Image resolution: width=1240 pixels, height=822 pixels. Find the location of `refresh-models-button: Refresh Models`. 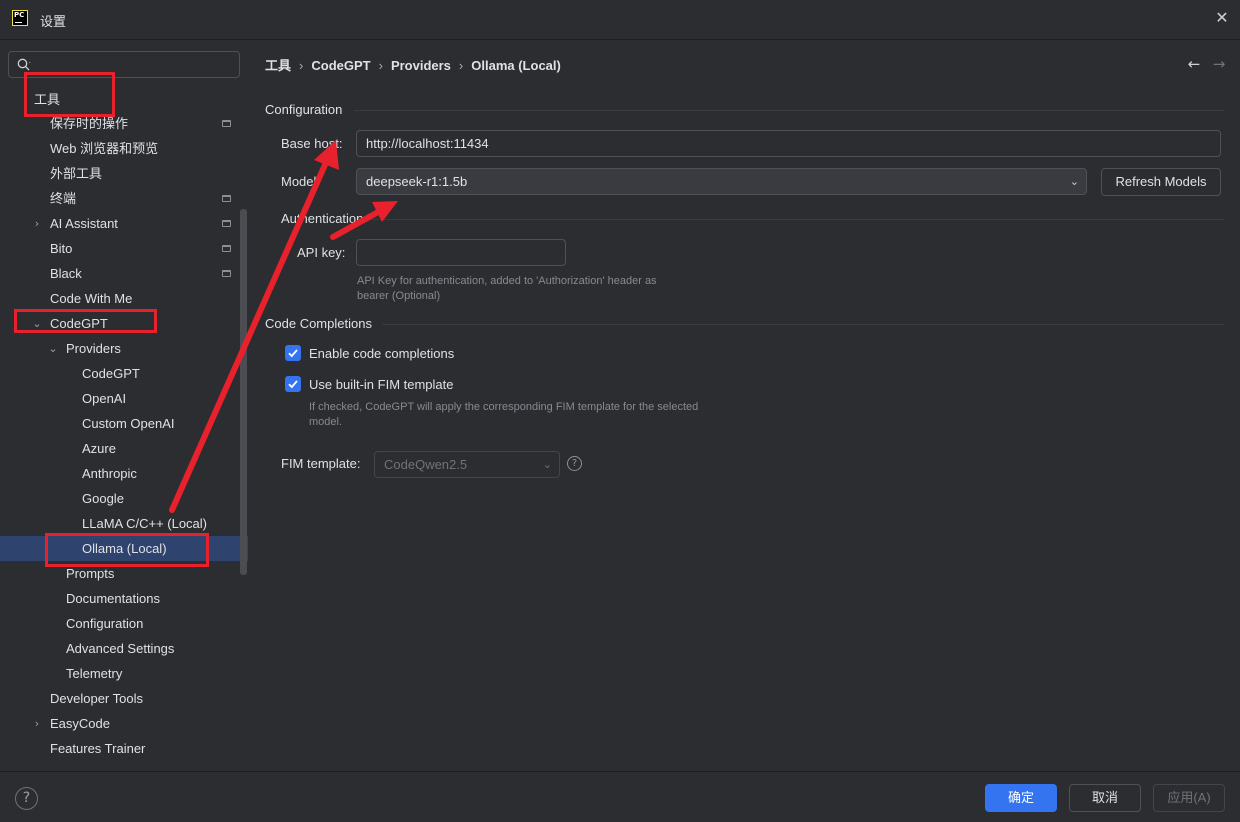

refresh-models-button: Refresh Models is located at coordinates (1161, 182).